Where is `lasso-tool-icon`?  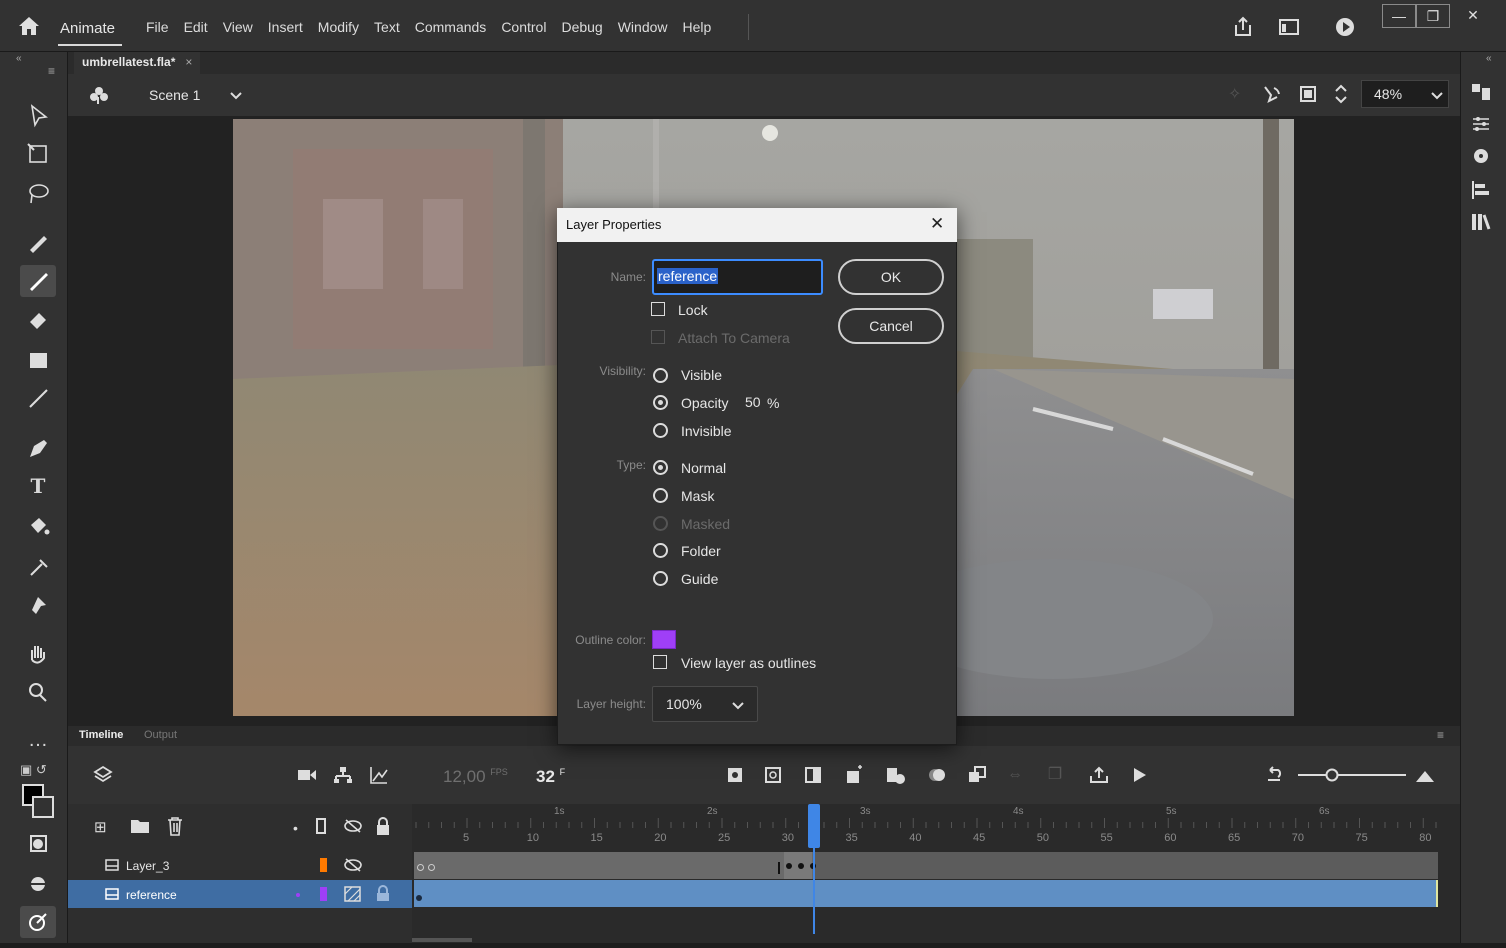 lasso-tool-icon is located at coordinates (38, 194).